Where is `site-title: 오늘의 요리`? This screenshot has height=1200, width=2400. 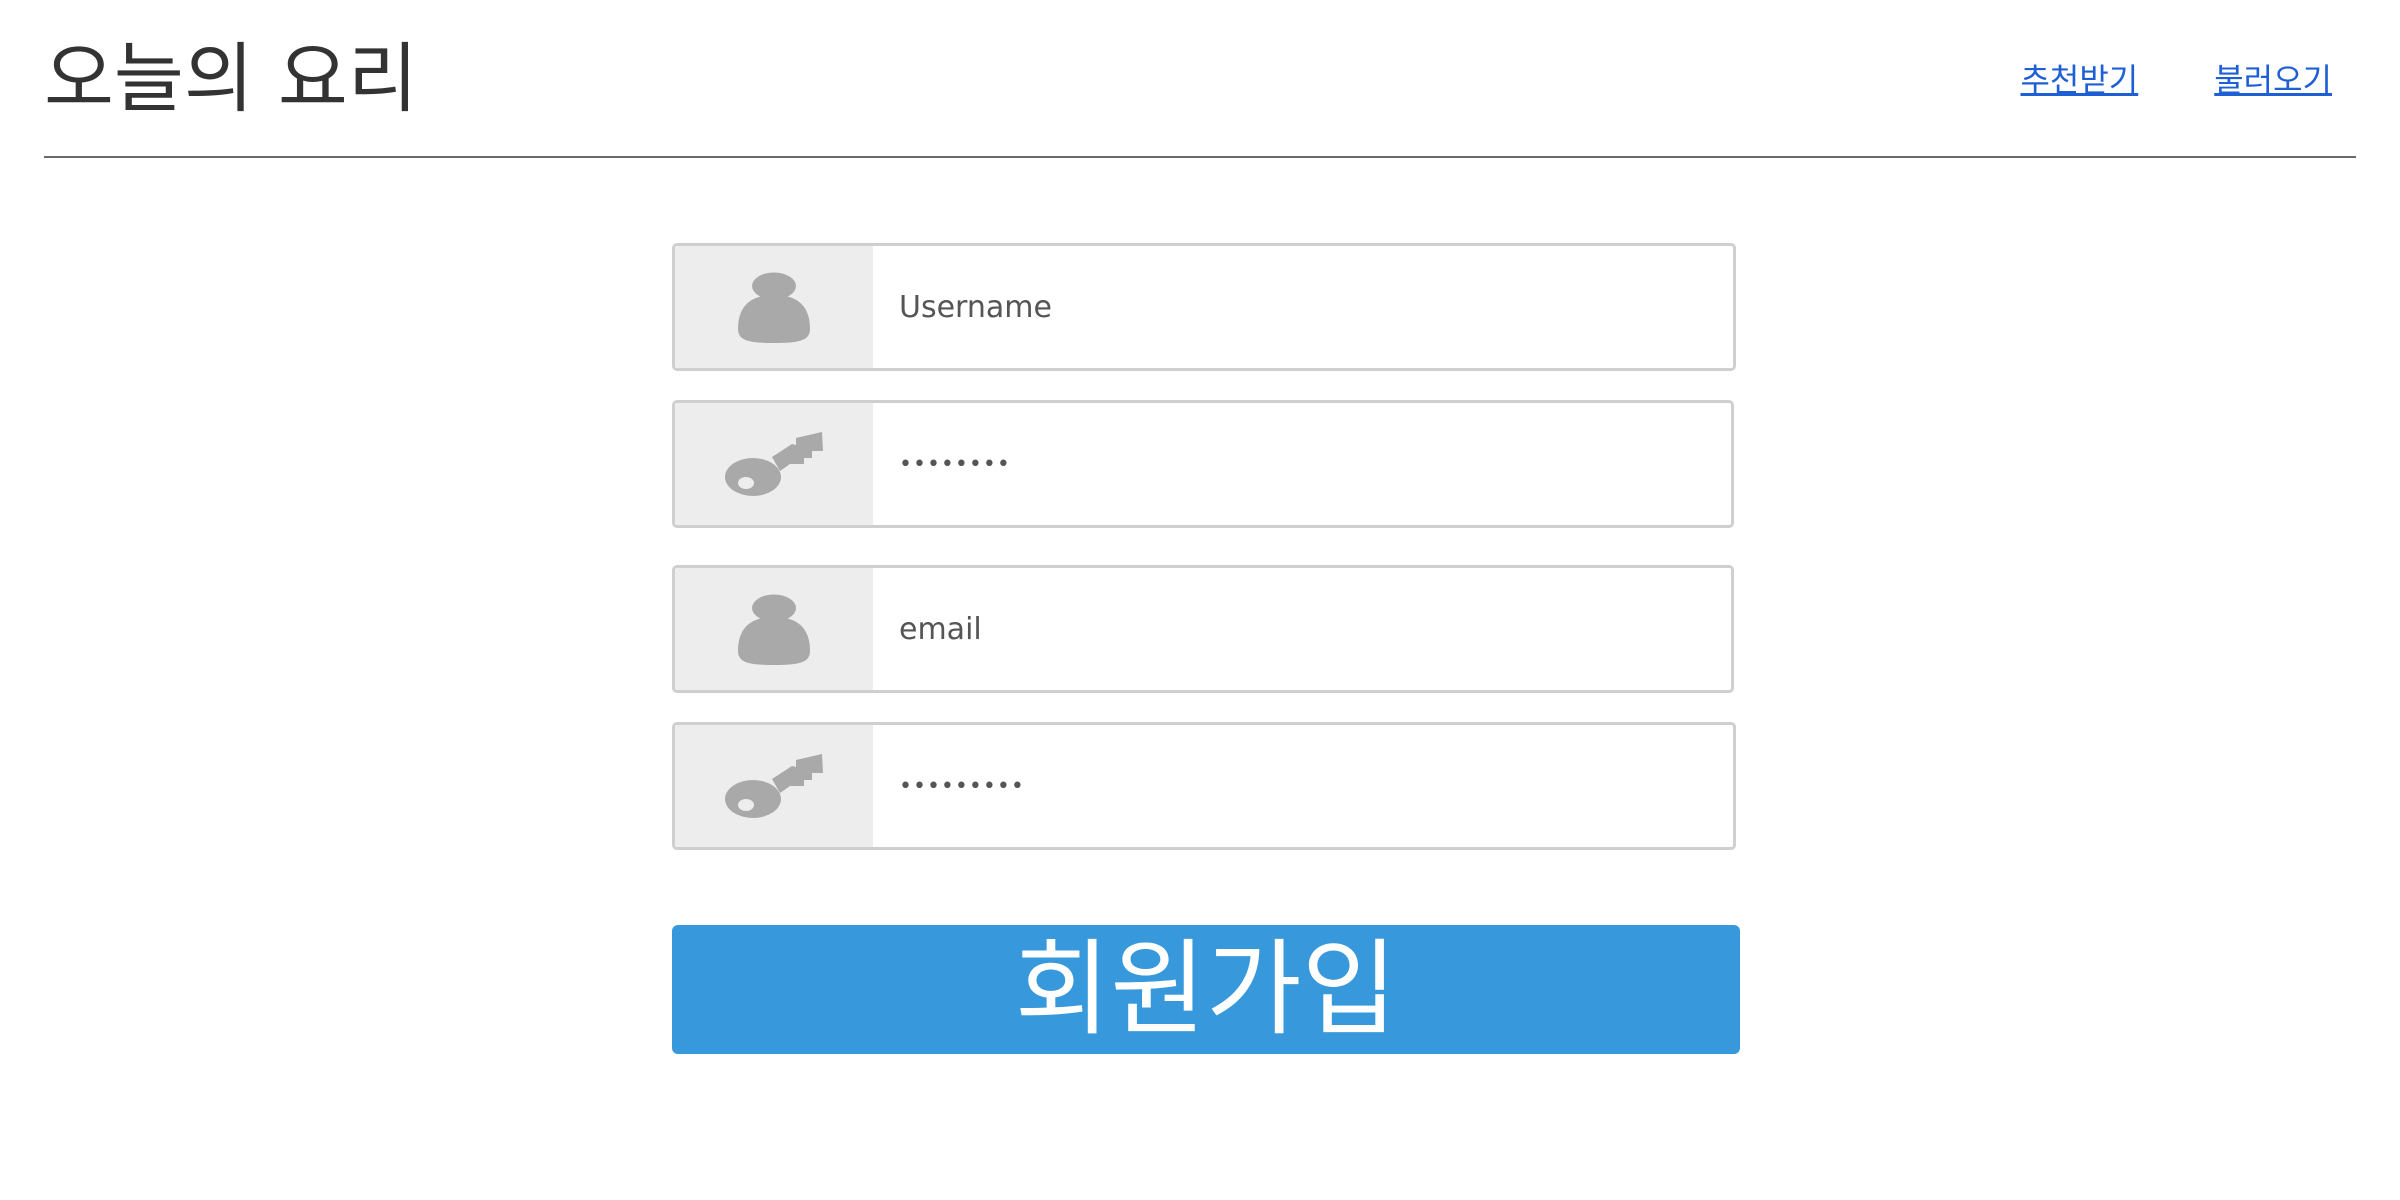 site-title: 오늘의 요리 is located at coordinates (231, 78).